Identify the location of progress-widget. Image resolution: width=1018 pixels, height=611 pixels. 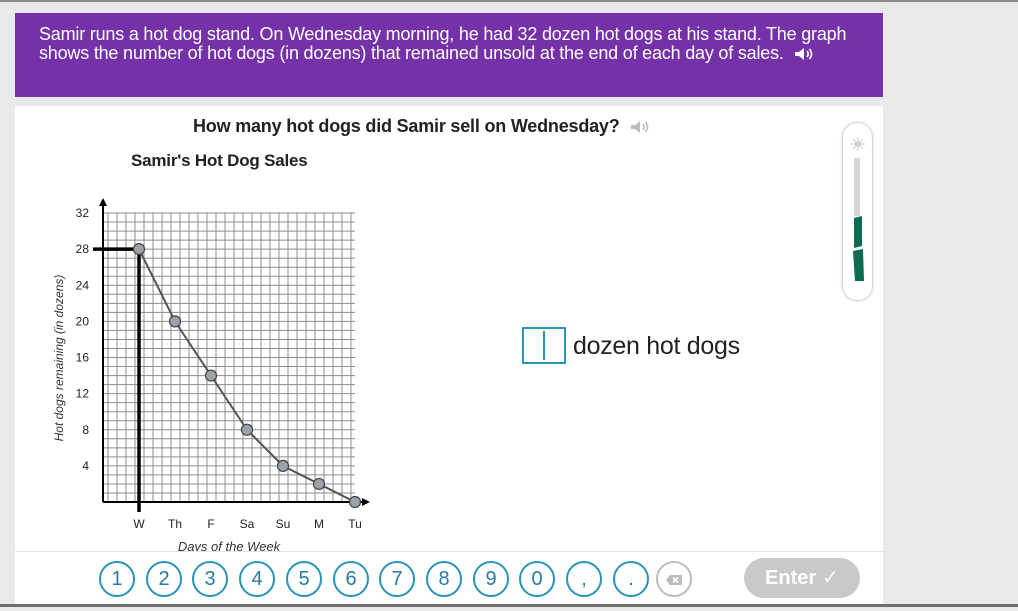
(857, 211).